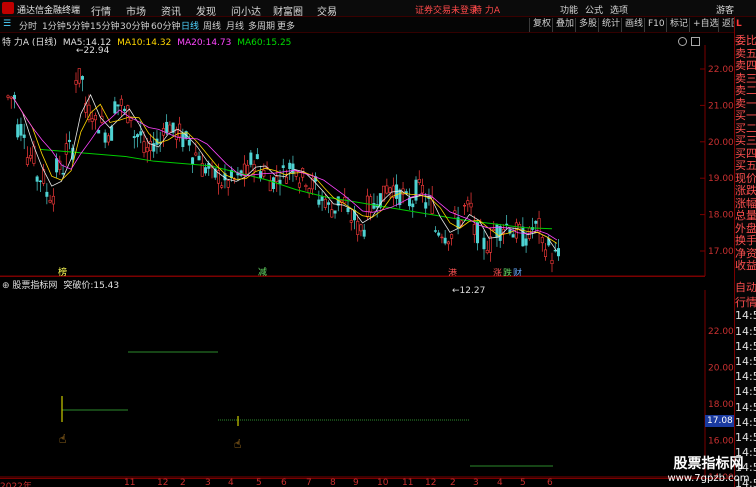 This screenshot has height=487, width=756. Describe the element at coordinates (171, 10) in the screenshot. I see `menu-item-news: 资讯` at that location.